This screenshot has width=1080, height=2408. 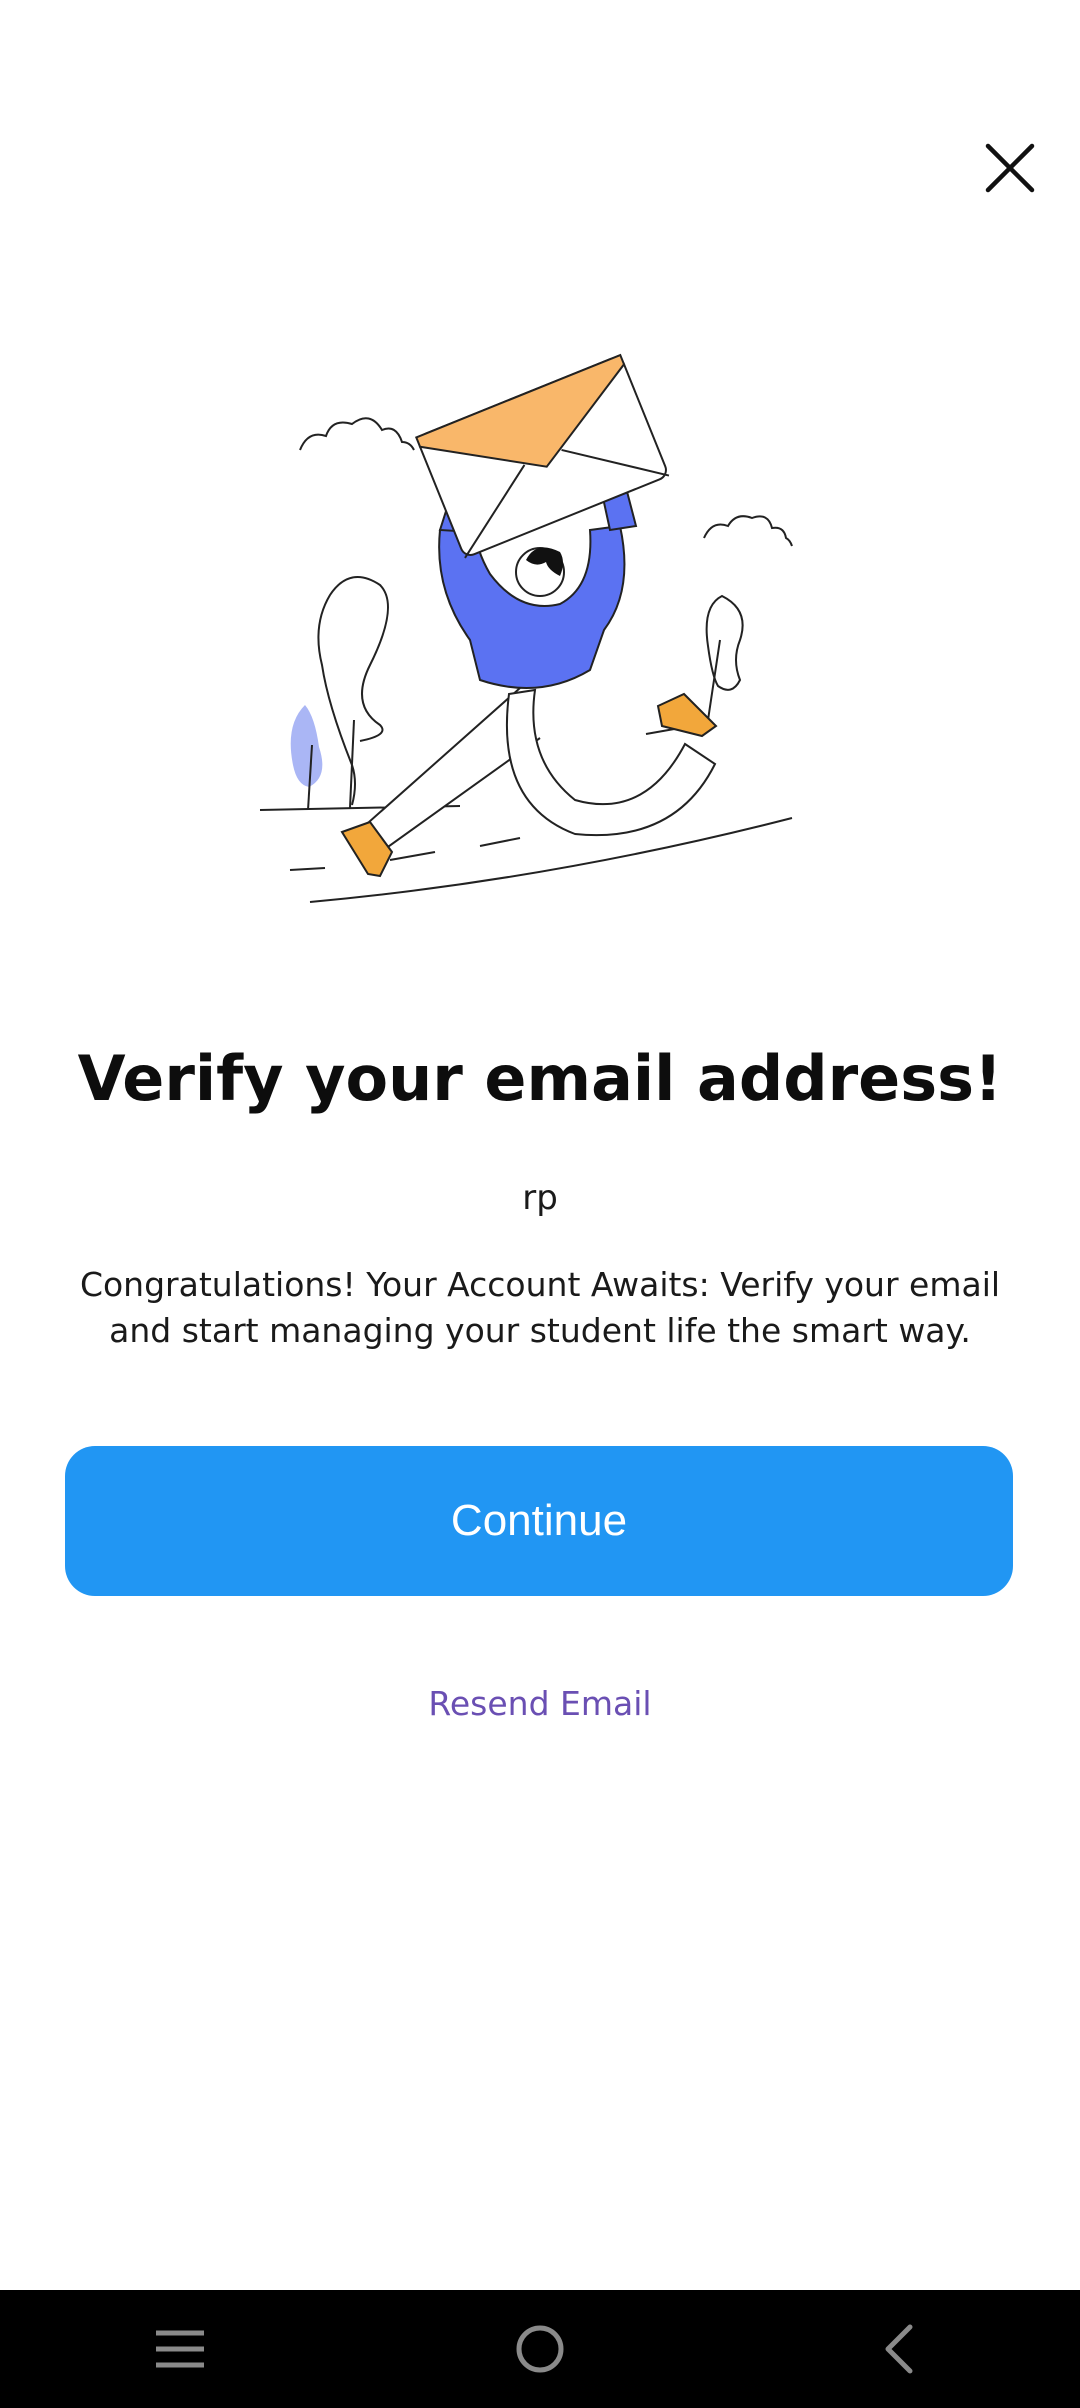 I want to click on close-button, so click(x=1010, y=168).